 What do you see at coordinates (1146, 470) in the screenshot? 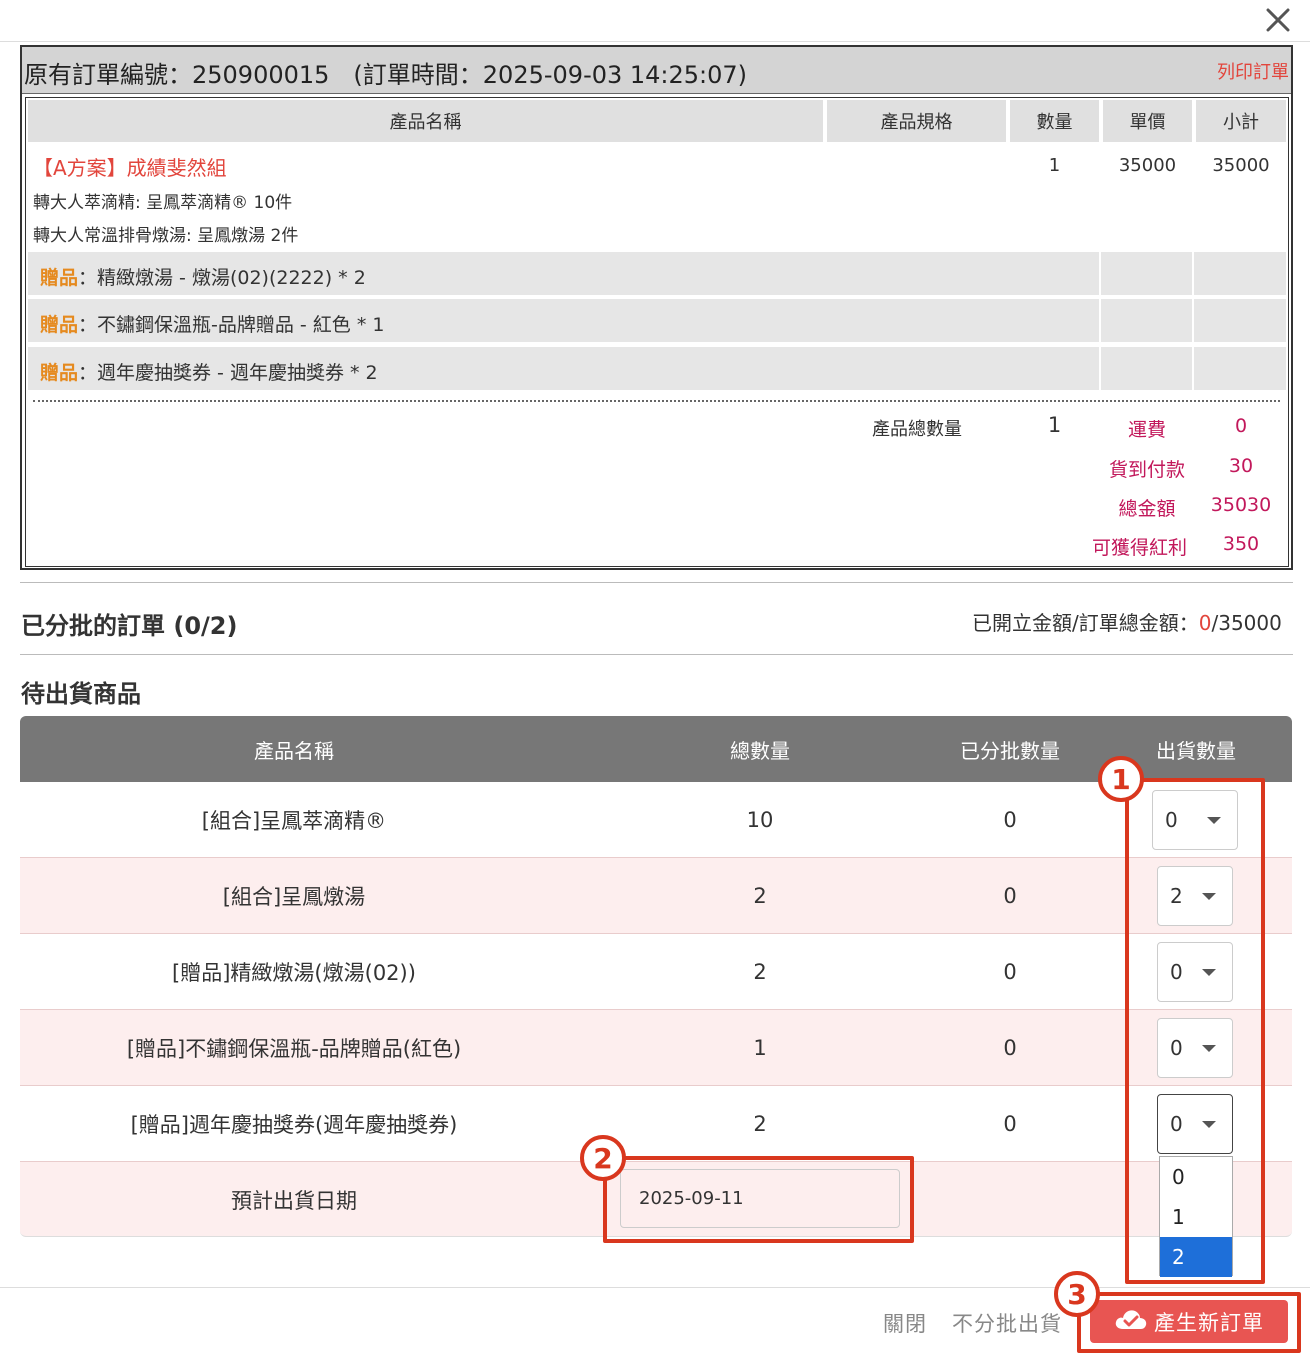
I see `cod-fee-label: 貨到付款` at bounding box center [1146, 470].